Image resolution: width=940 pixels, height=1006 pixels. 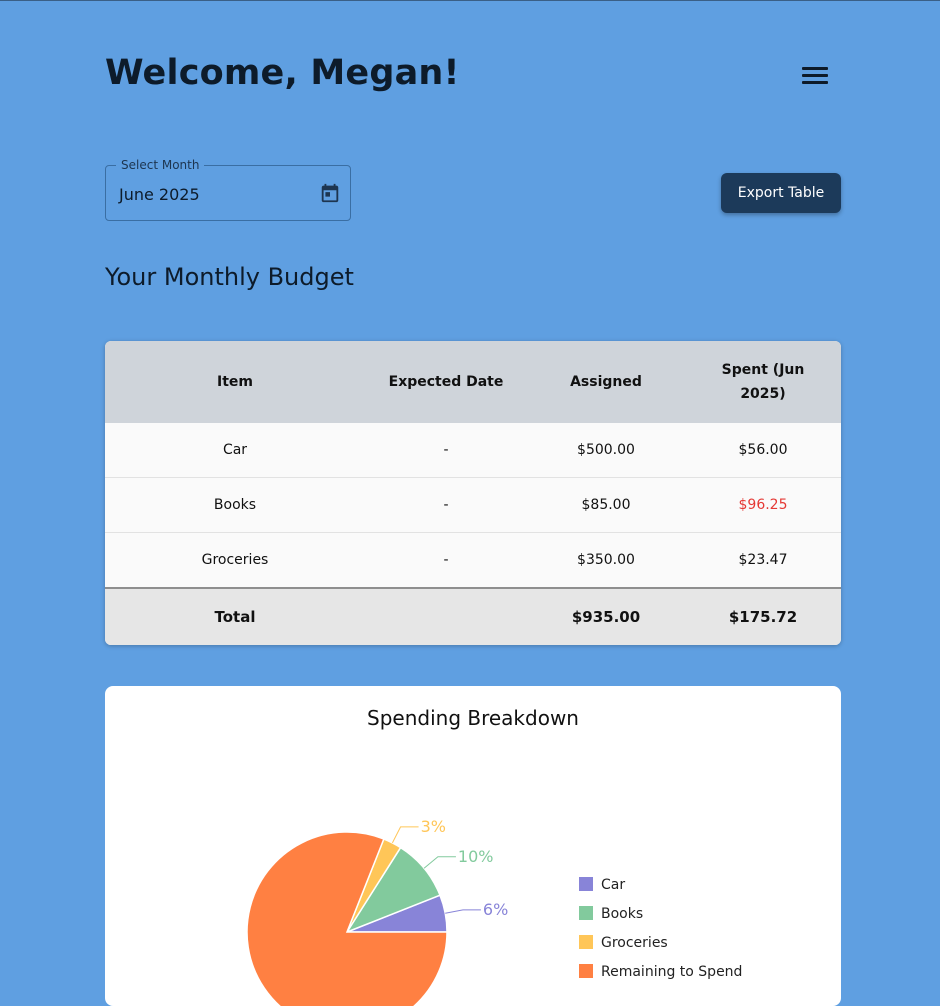 What do you see at coordinates (228, 189) in the screenshot?
I see `month-picker: Select Month June 2025` at bounding box center [228, 189].